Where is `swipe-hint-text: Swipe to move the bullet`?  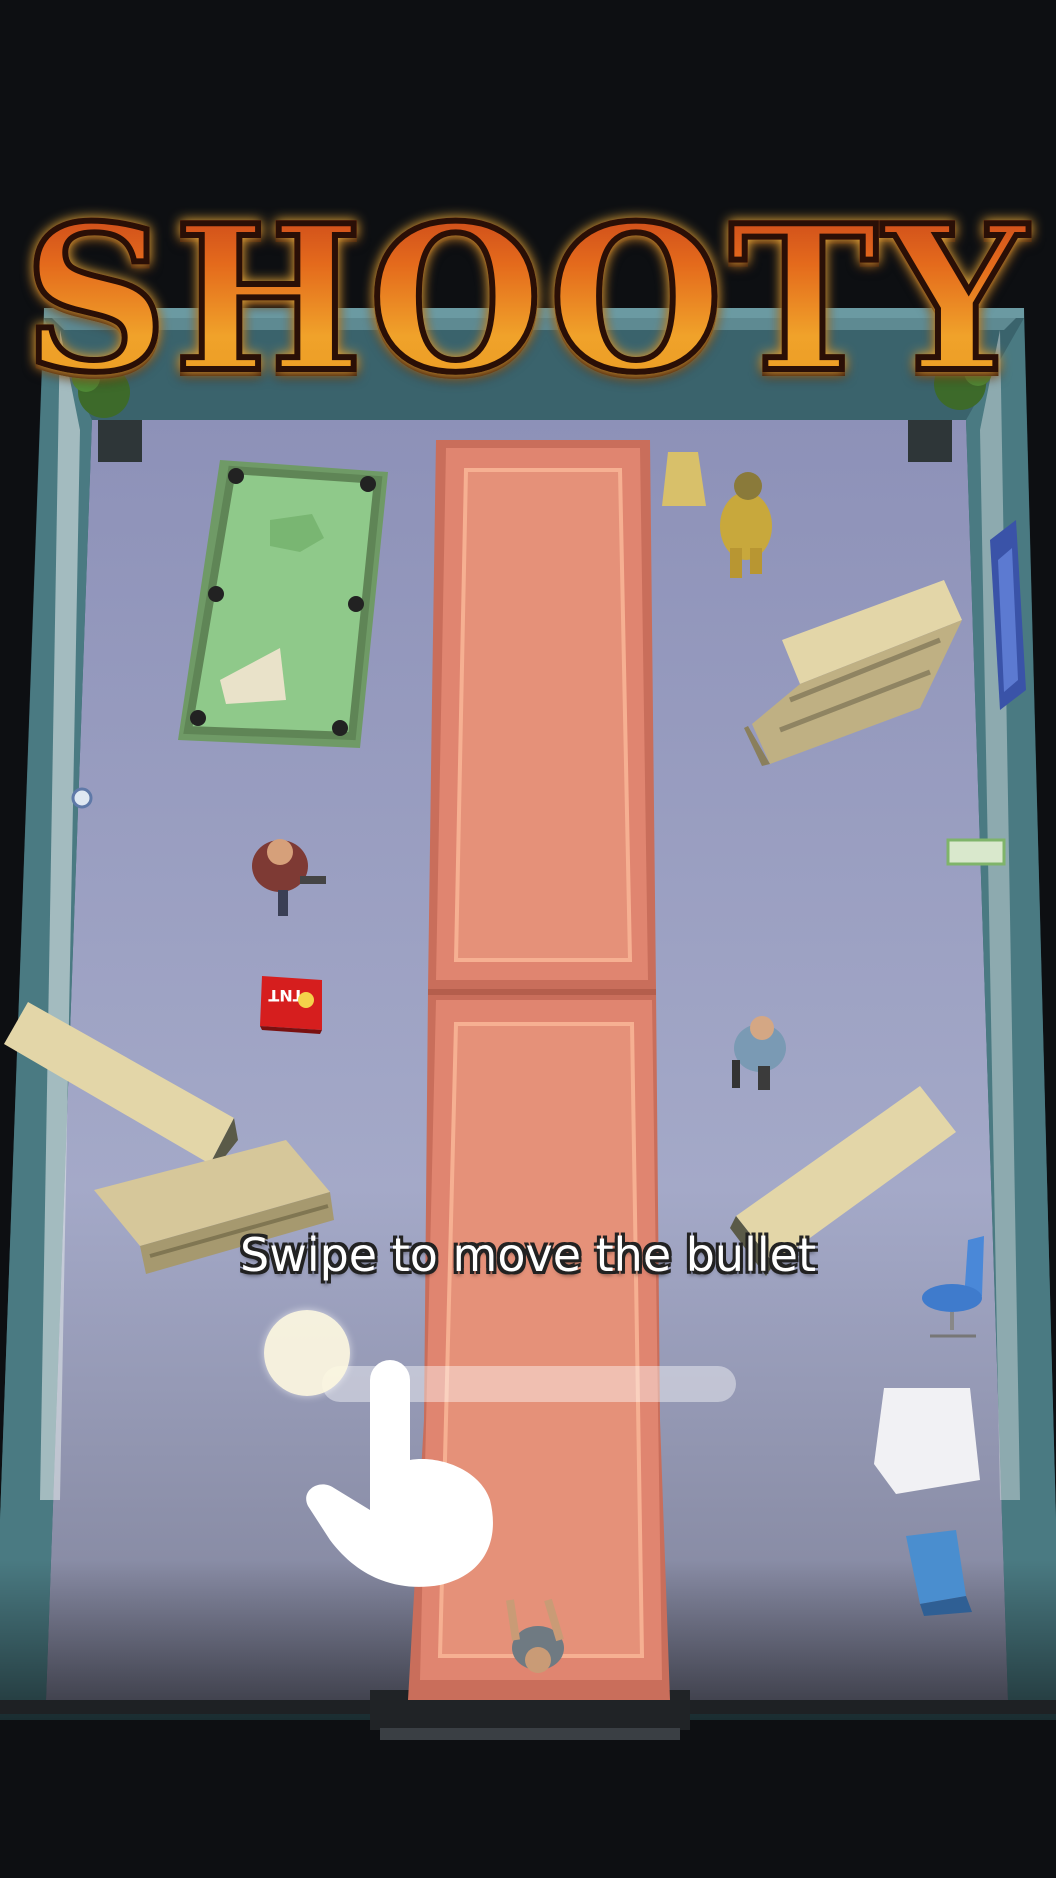
swipe-hint-text: Swipe to move the bullet is located at coordinates (528, 1255).